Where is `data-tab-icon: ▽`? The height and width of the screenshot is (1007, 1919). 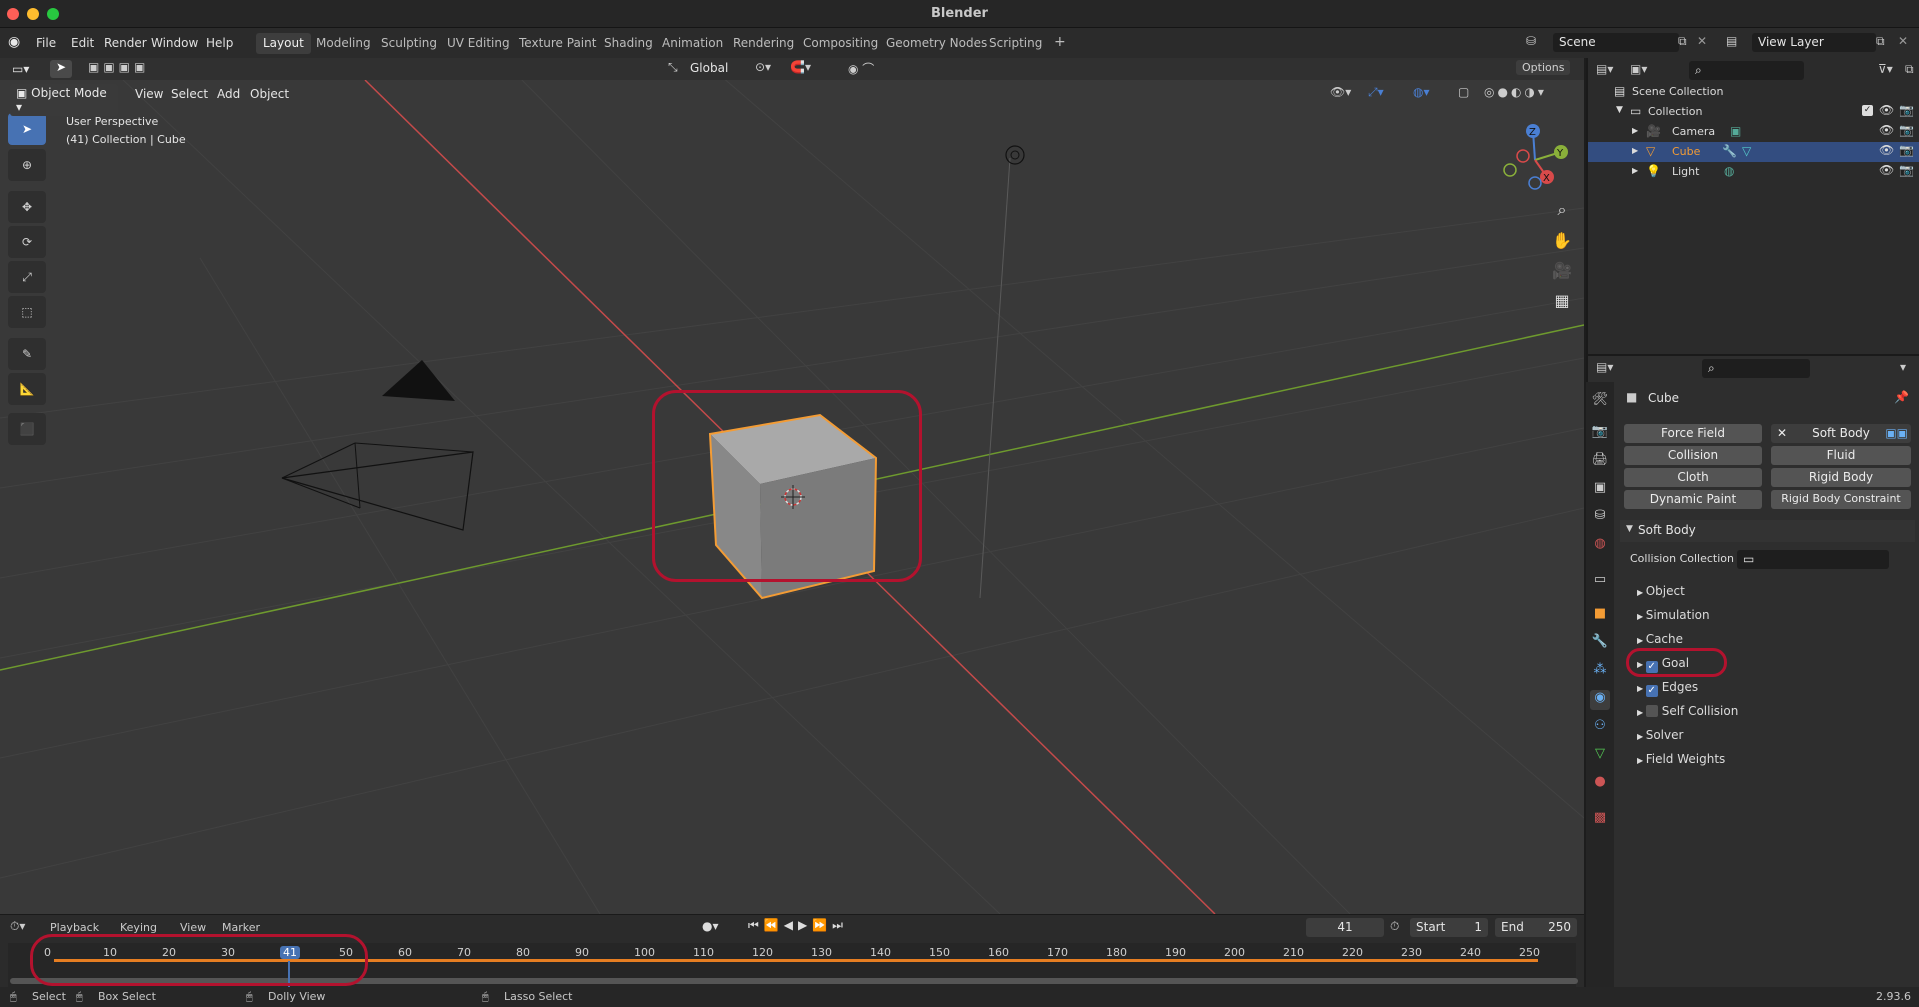 data-tab-icon: ▽ is located at coordinates (1600, 756).